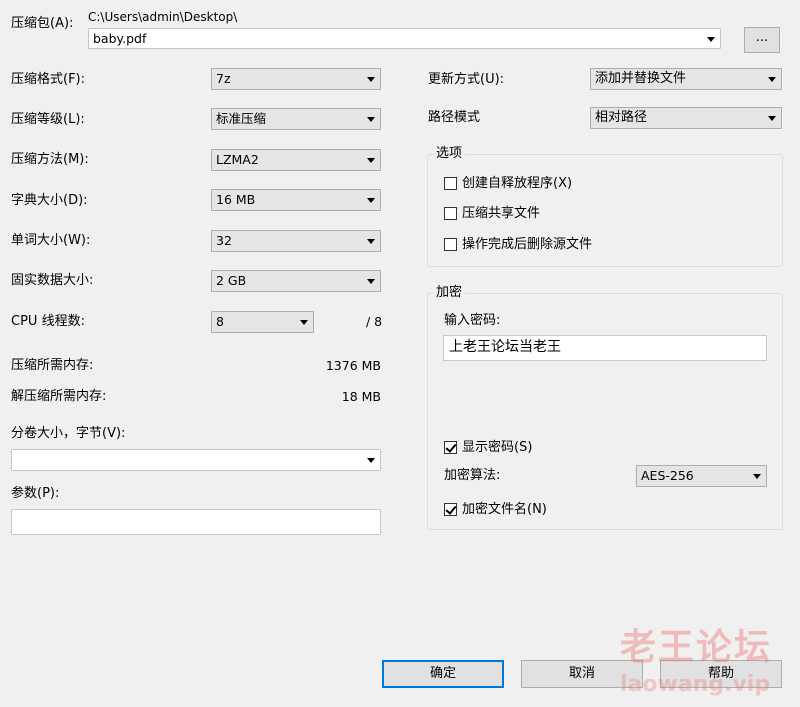 The image size is (800, 707). I want to click on options-title: 选项, so click(449, 154).